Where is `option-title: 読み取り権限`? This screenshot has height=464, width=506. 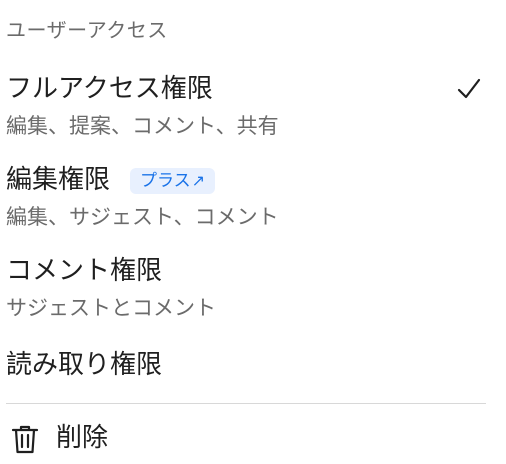
option-title: 読み取り権限 is located at coordinates (84, 365).